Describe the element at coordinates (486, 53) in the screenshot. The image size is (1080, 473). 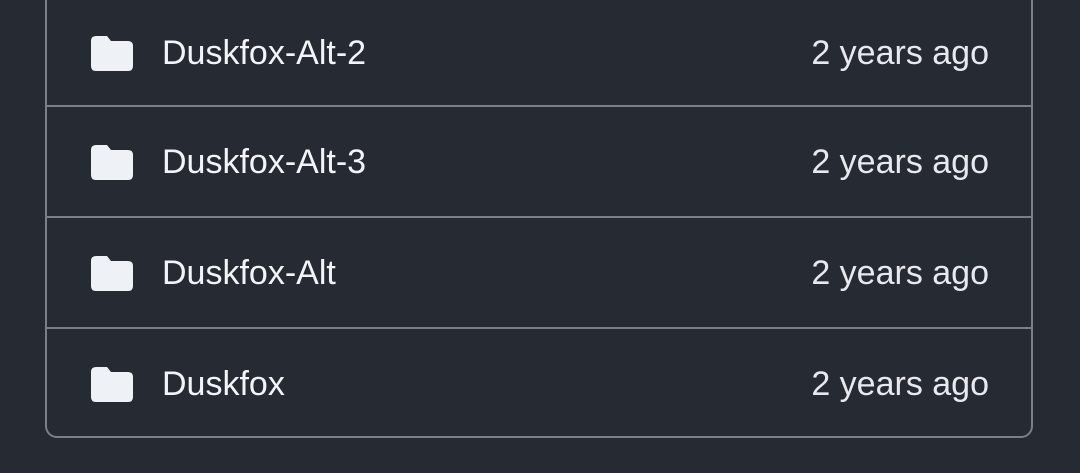
I see `file-name: Duskfox-Alt-2` at that location.